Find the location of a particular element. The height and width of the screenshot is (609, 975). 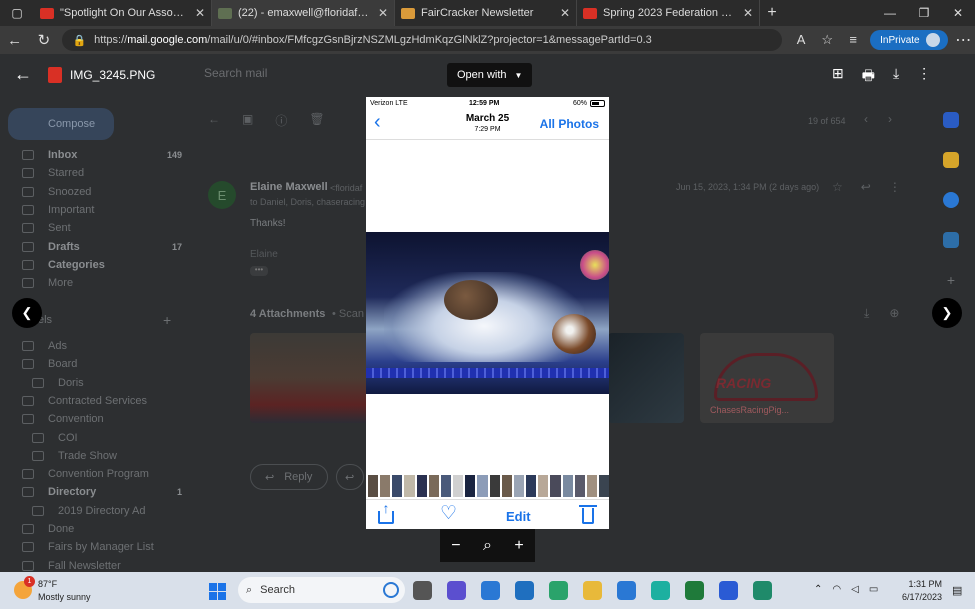

taskbar-search: ⌕ Search is located at coordinates (321, 590).